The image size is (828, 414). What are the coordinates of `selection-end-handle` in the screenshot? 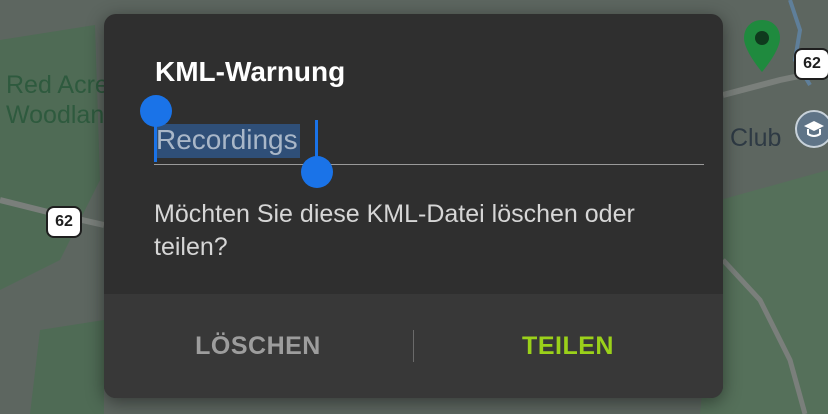 It's located at (317, 172).